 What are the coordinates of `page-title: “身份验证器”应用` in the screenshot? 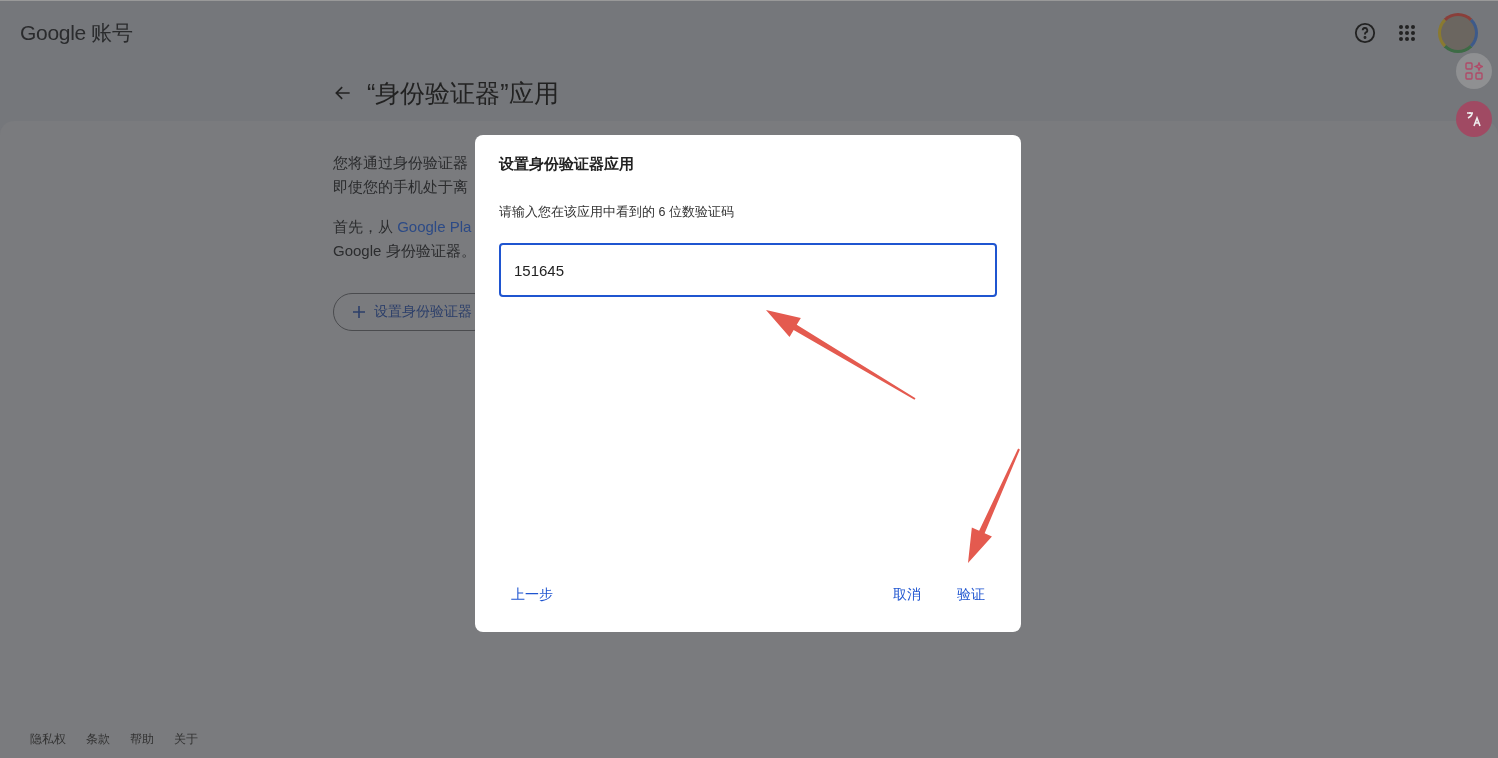 It's located at (463, 93).